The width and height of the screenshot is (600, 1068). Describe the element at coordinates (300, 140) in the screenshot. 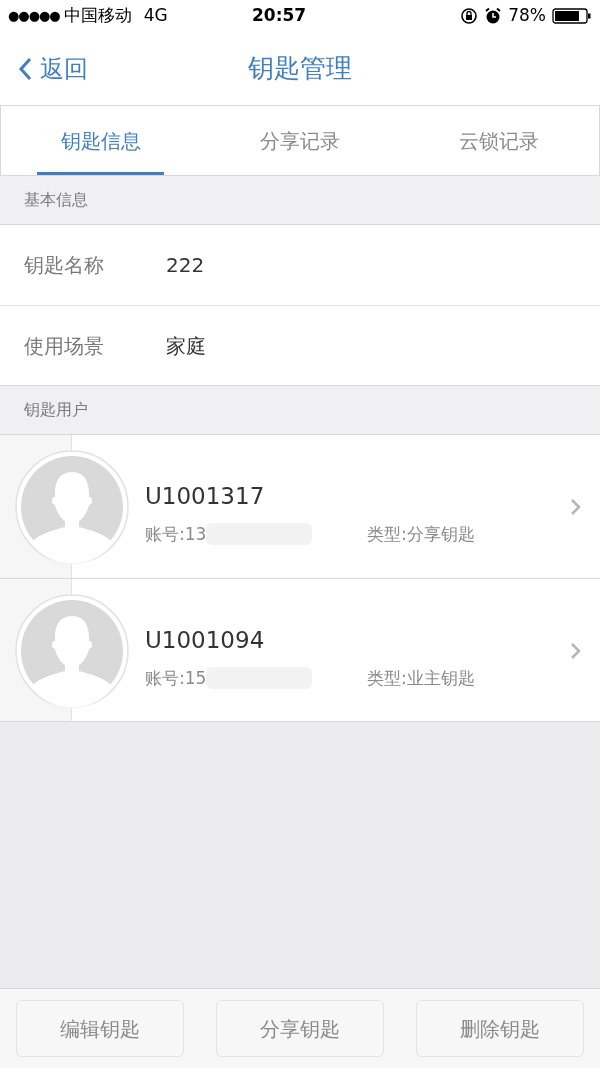

I see `tab: 分享记录` at that location.